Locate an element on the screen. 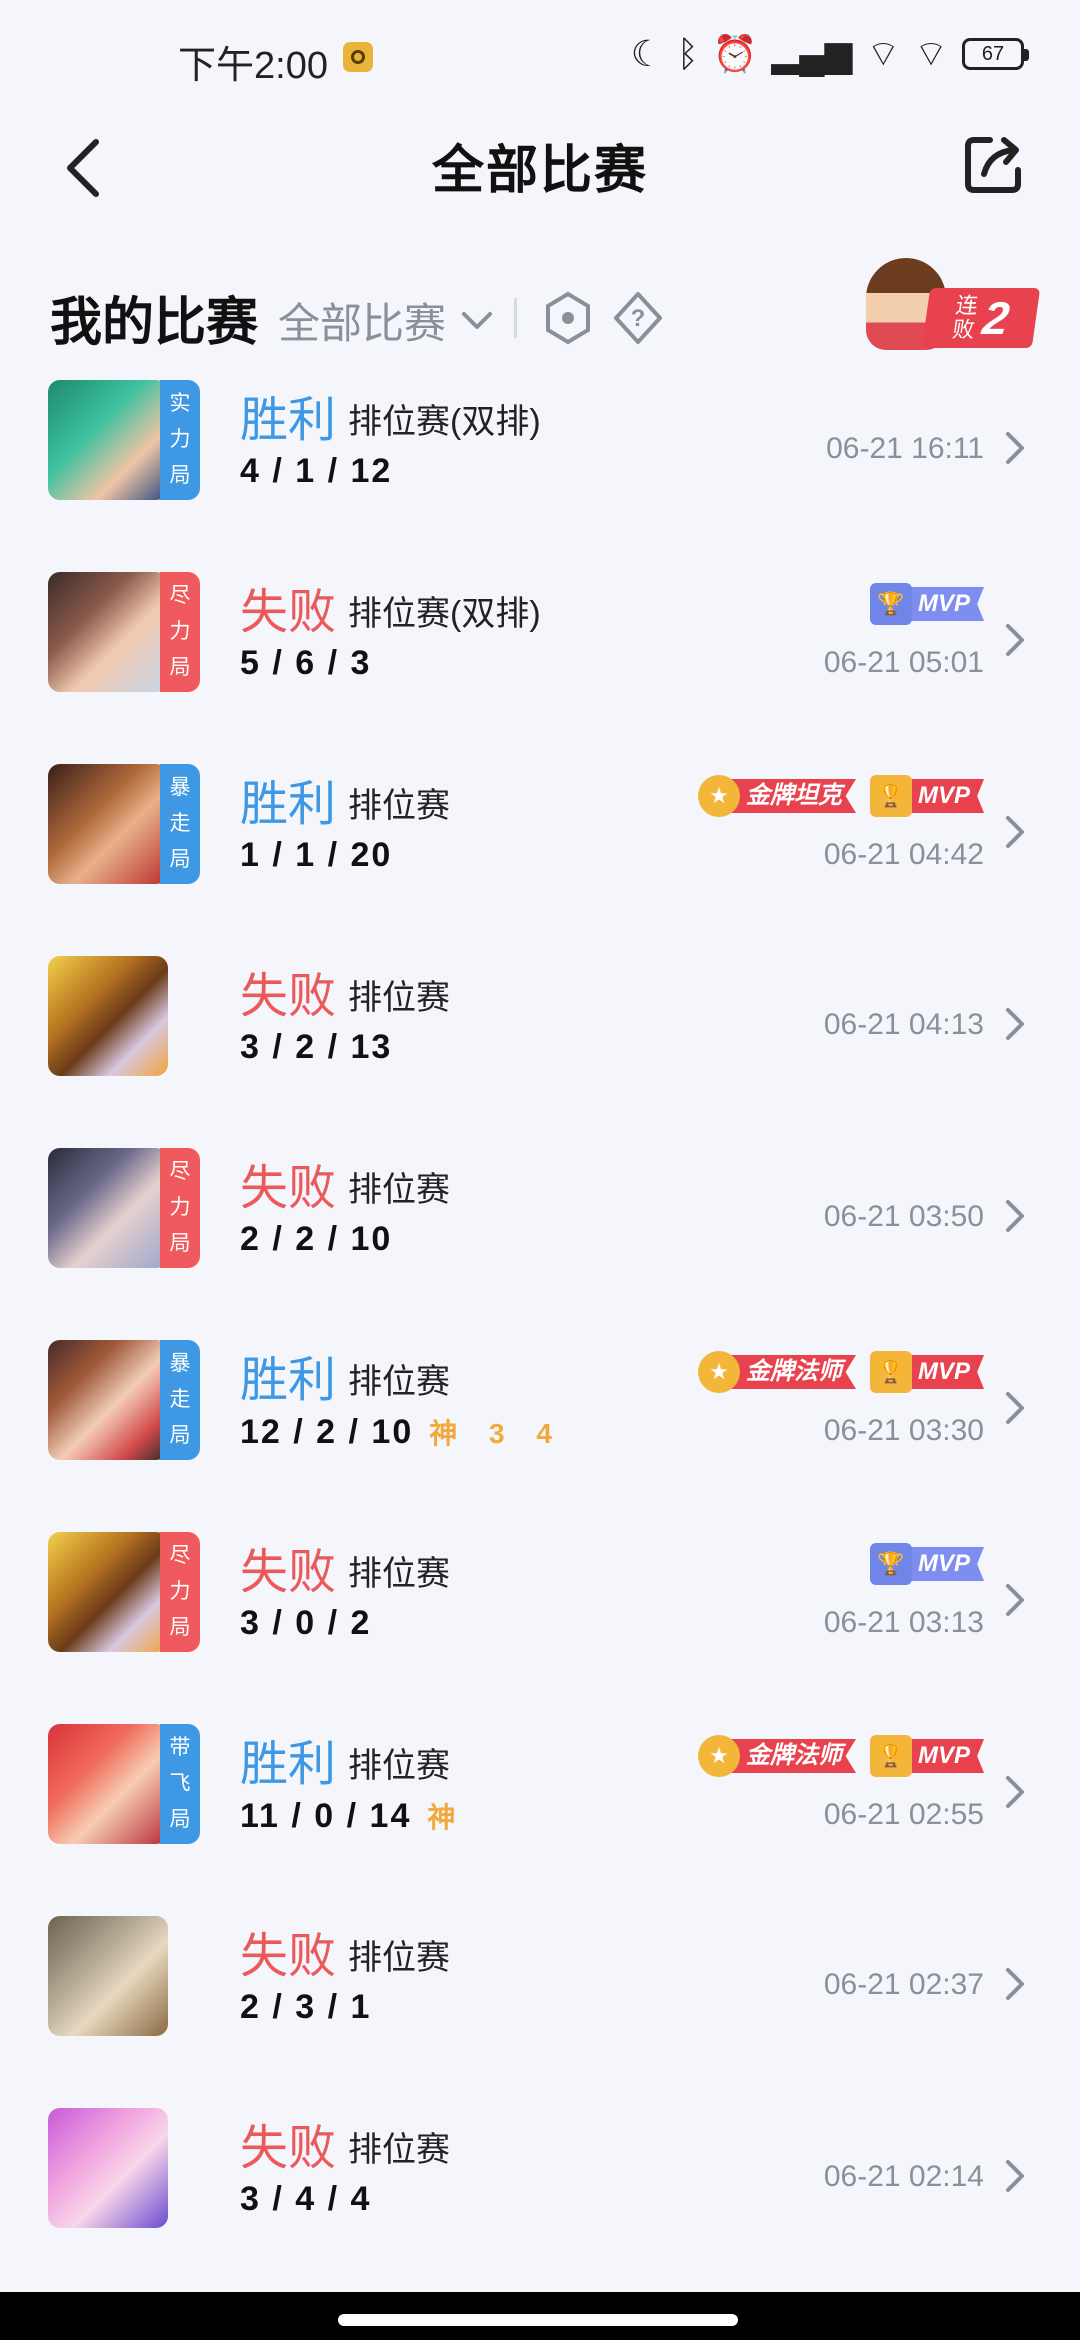 This screenshot has width=1080, height=2340. help-diamond-icon: ? is located at coordinates (638, 318).